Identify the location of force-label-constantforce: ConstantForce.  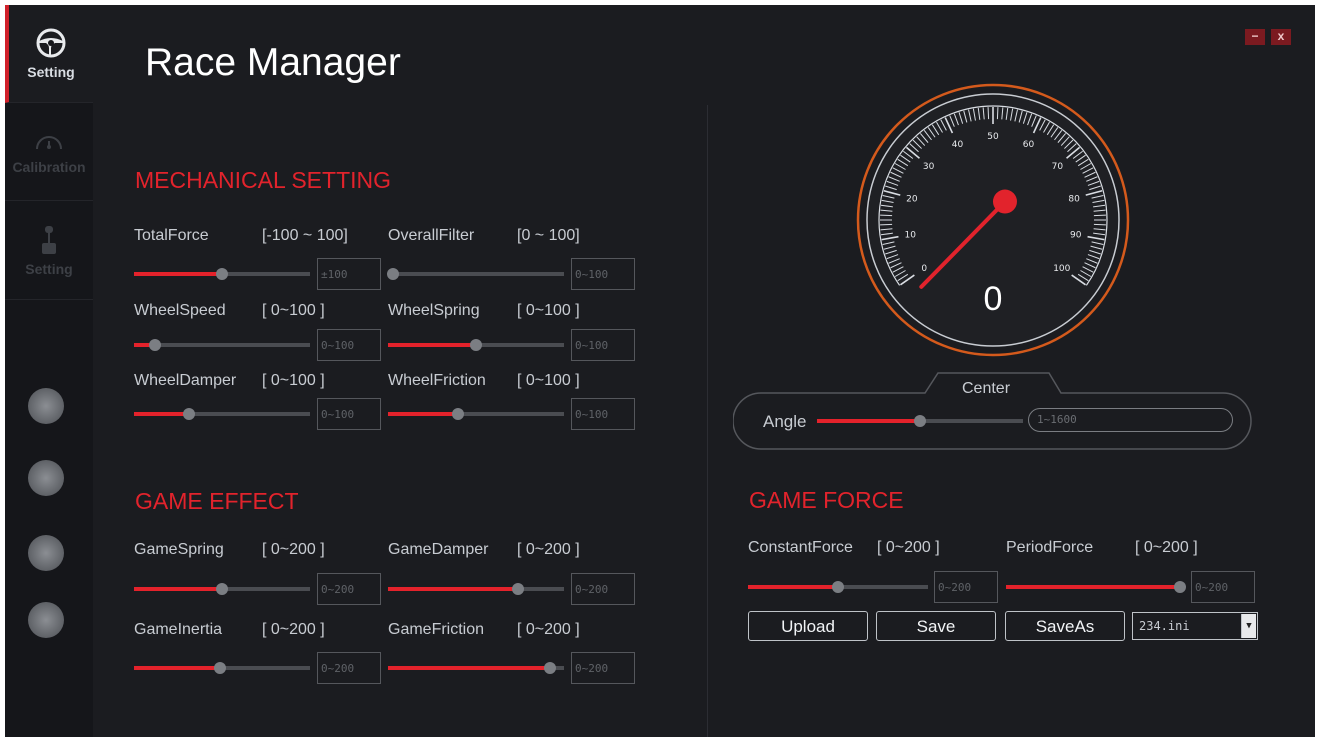
(800, 547).